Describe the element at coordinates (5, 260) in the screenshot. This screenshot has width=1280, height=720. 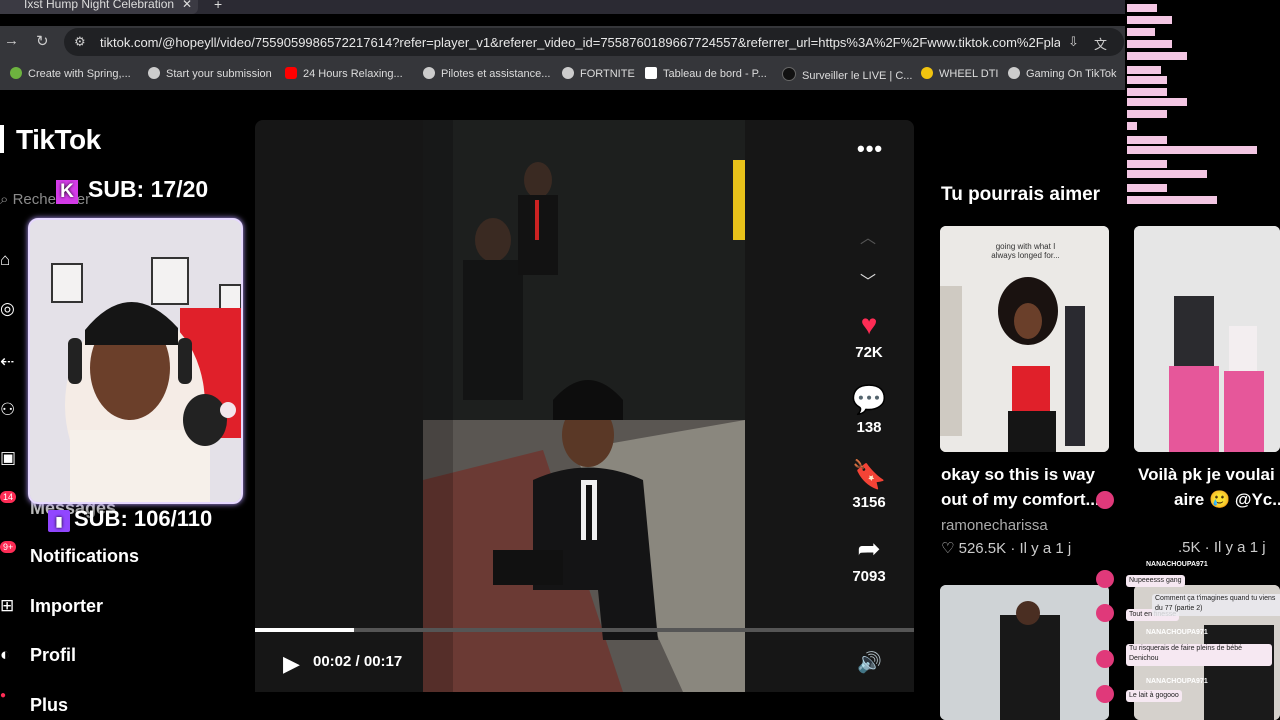
I see `home-icon: ⌂` at that location.